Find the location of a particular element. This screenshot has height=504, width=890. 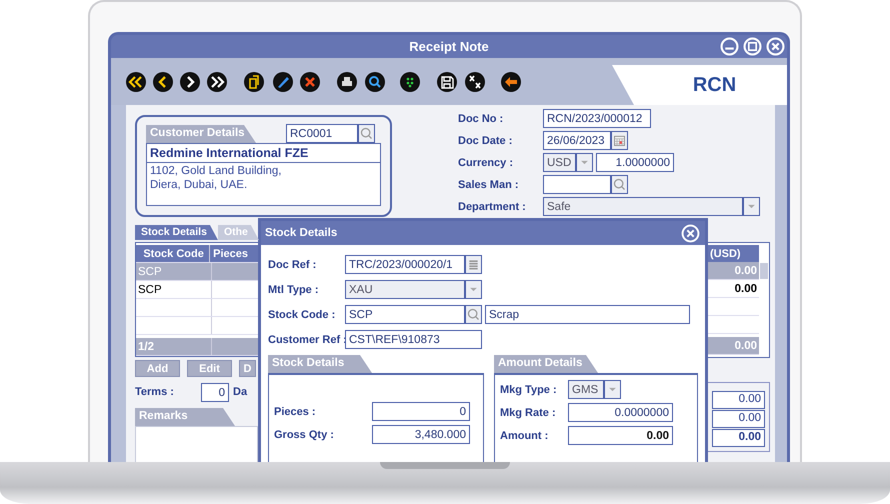

floppy-disk-icon is located at coordinates (447, 81).